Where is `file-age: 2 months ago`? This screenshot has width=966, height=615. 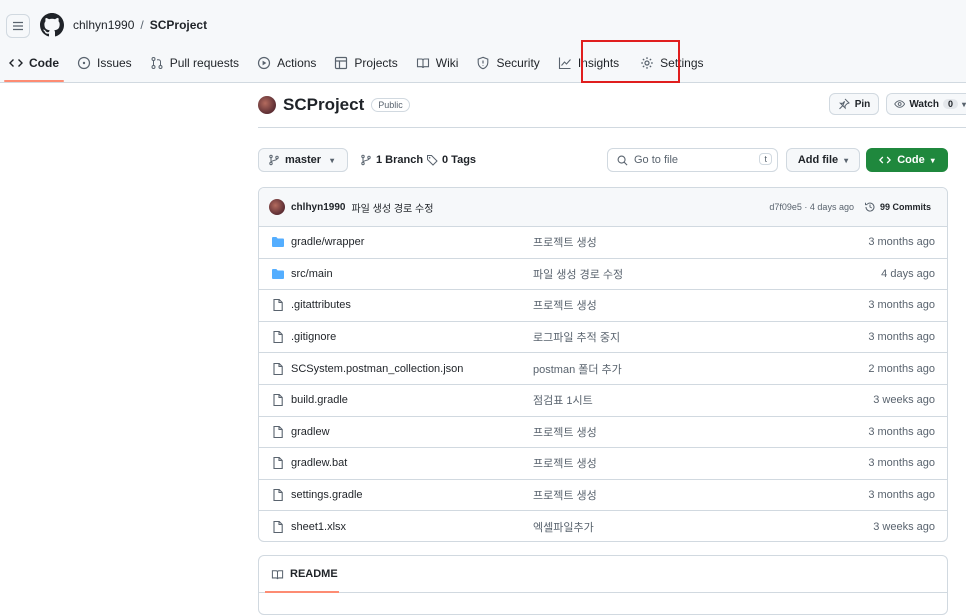 file-age: 2 months ago is located at coordinates (901, 368).